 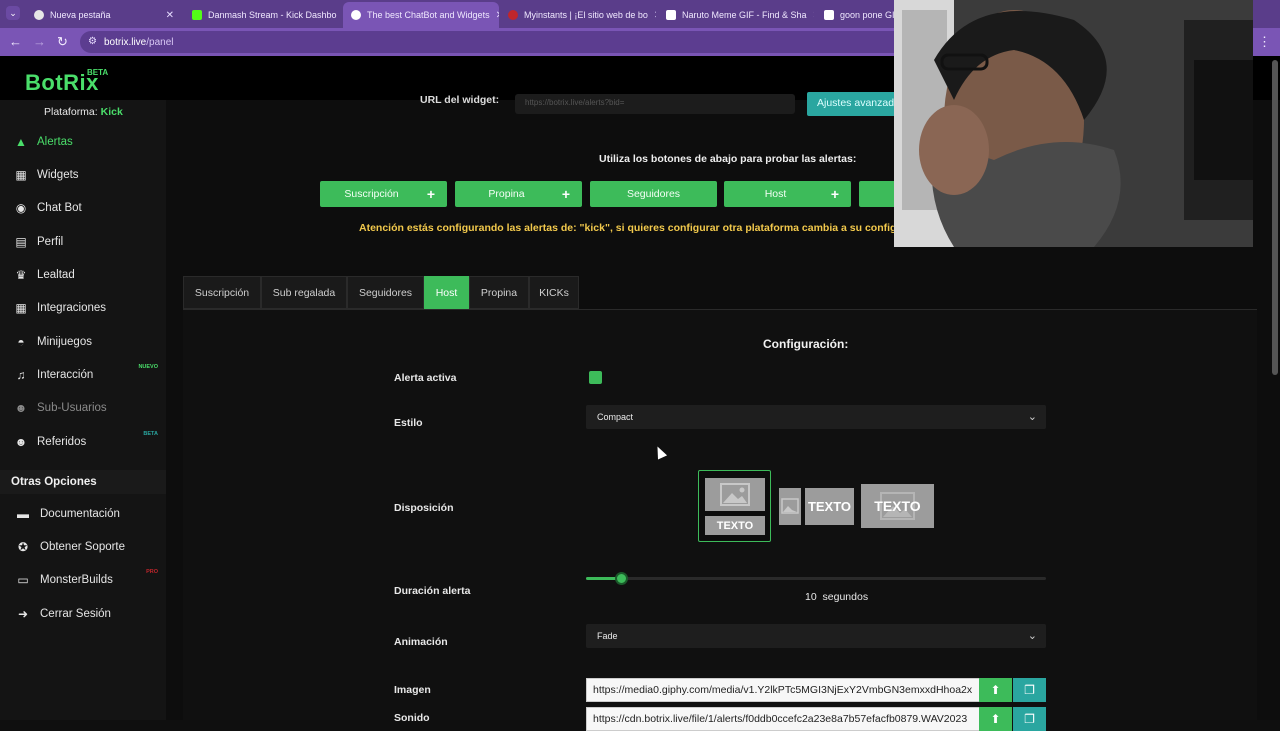 What do you see at coordinates (23, 580) in the screenshot?
I see `monitor-icon: ▭` at bounding box center [23, 580].